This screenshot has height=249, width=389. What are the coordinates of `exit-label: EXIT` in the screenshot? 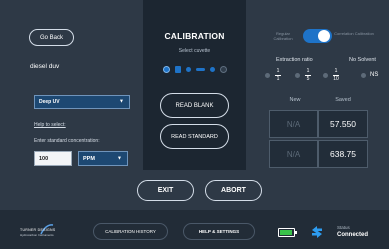 It's located at (165, 190).